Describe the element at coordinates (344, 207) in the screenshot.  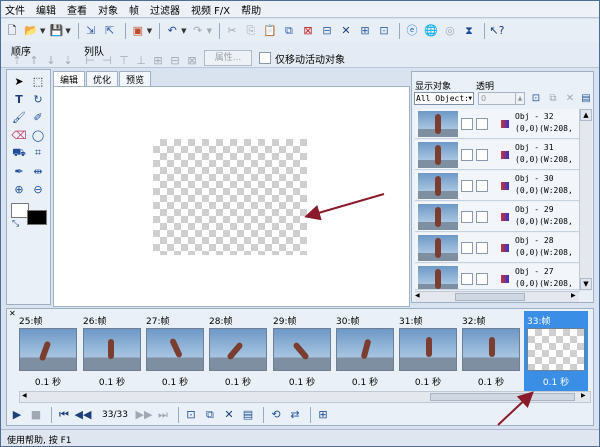
I see `annotation-arrow-canvas` at that location.